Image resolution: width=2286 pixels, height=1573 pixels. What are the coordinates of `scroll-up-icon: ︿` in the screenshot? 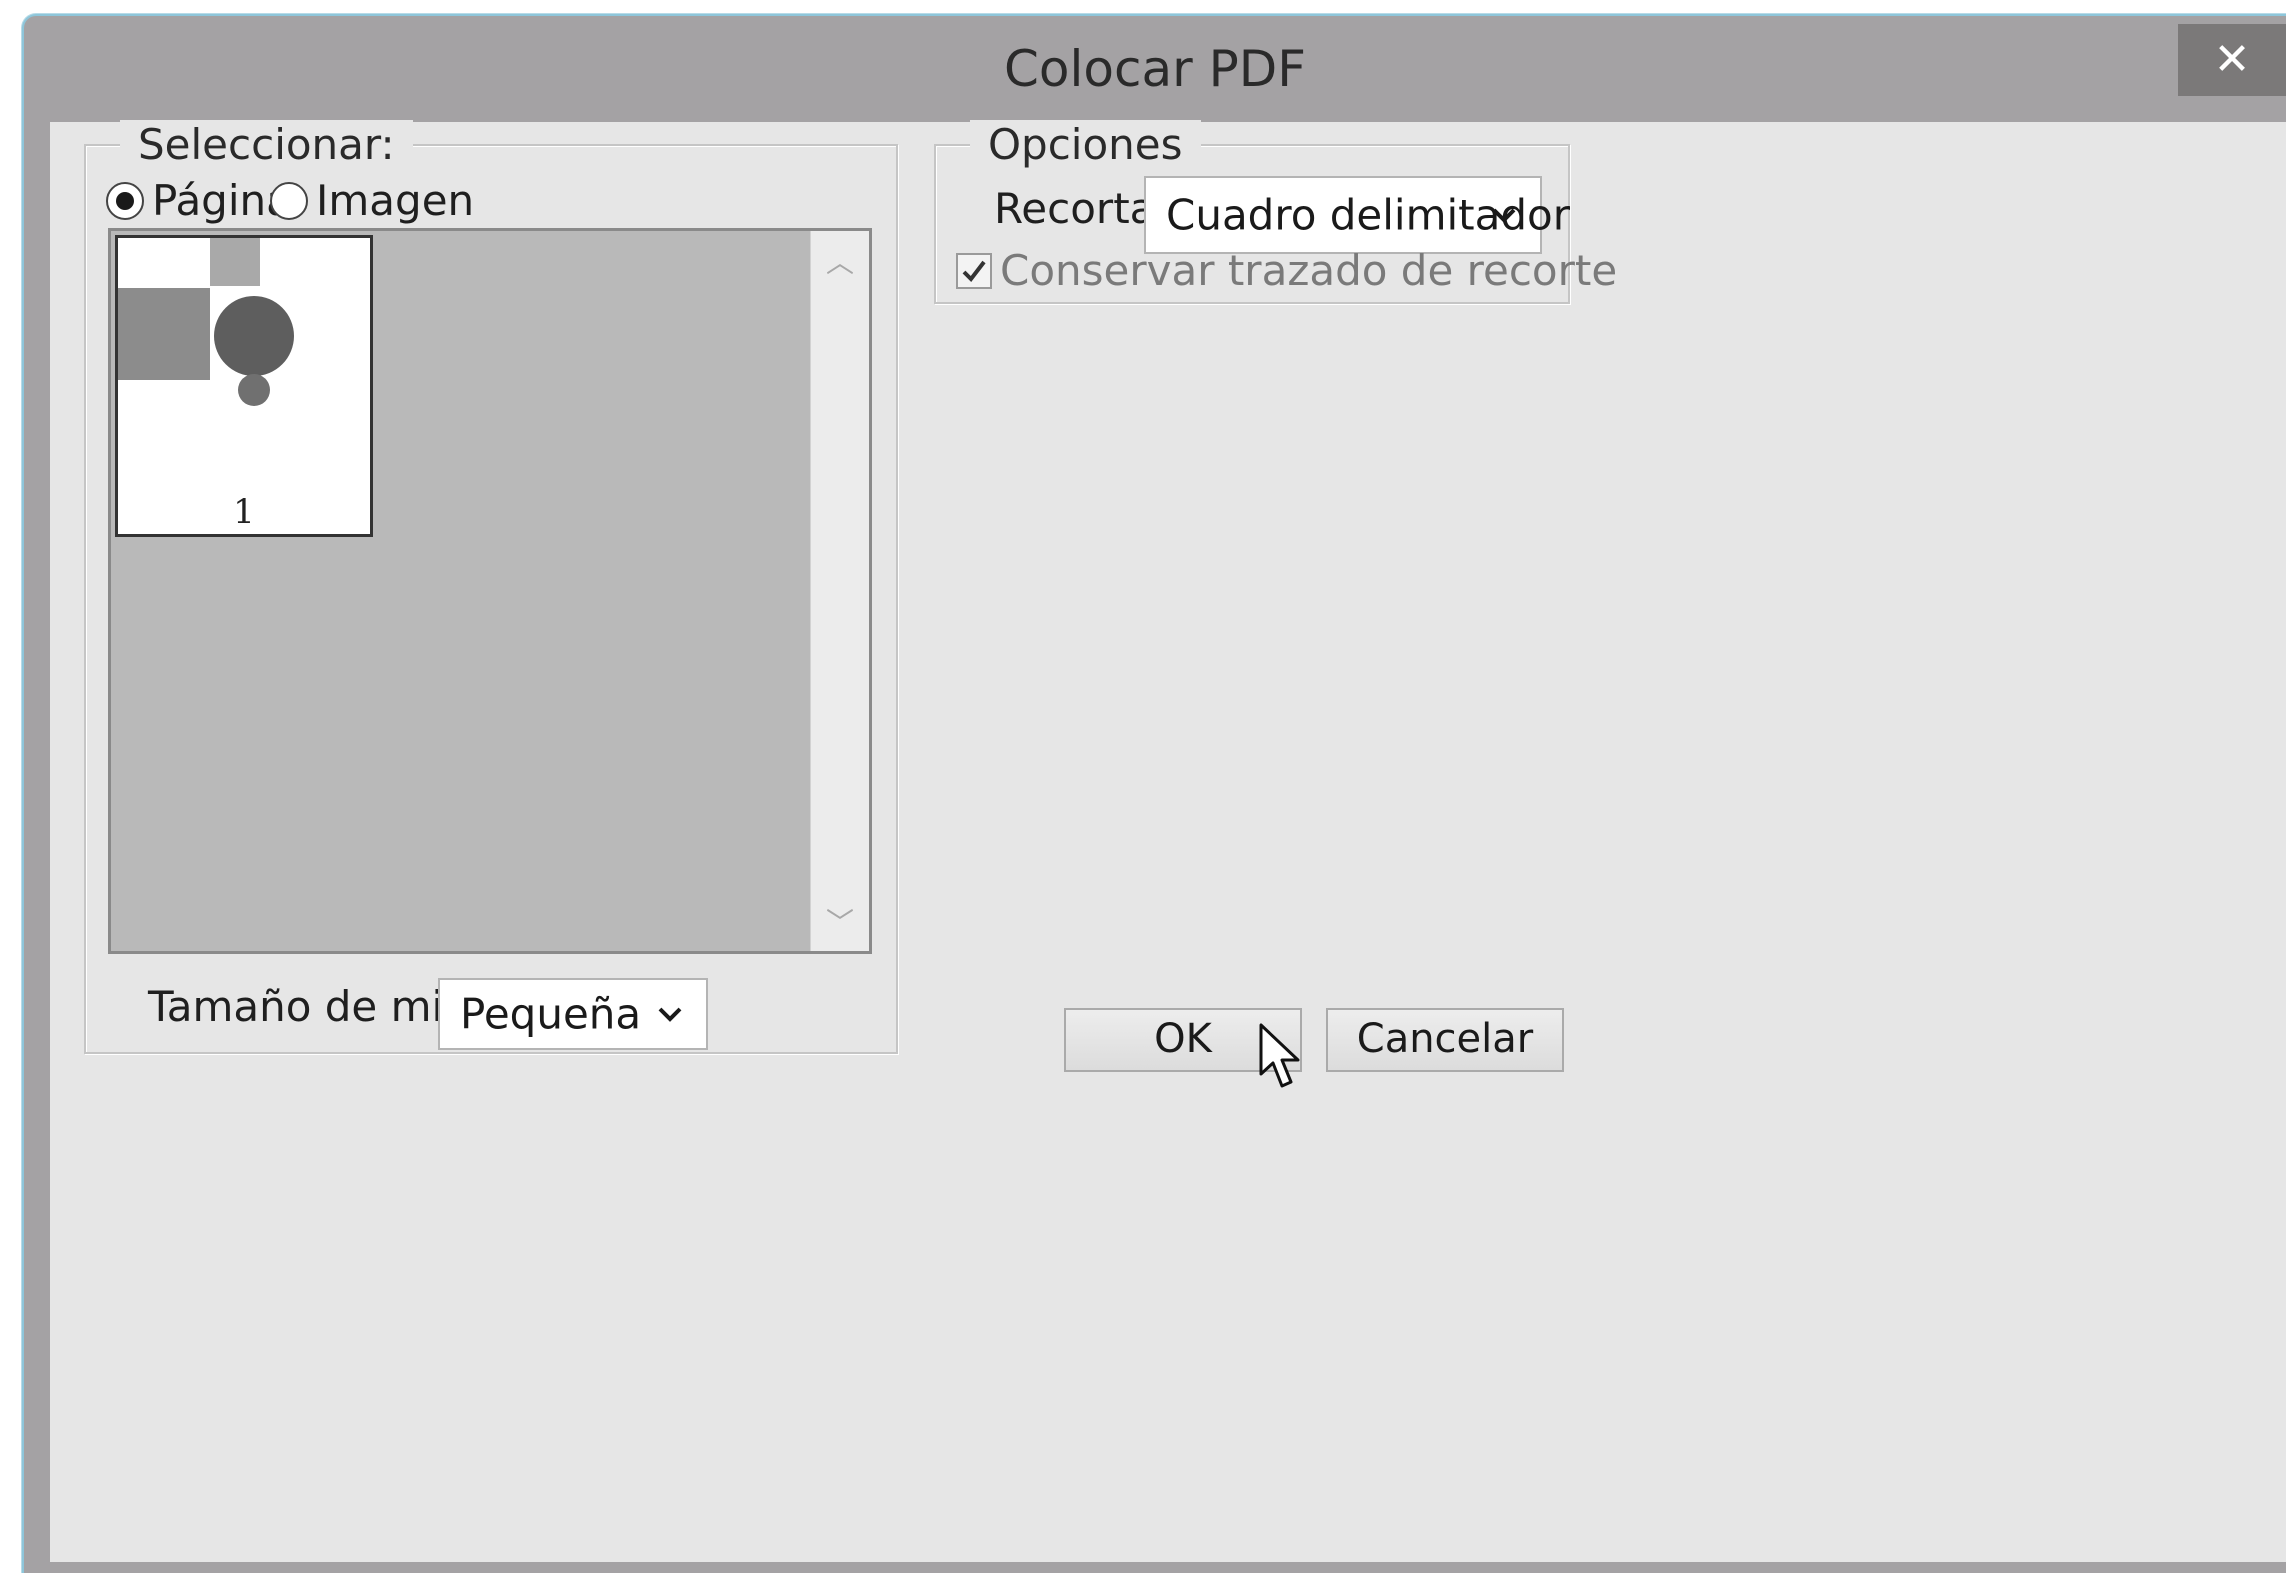 It's located at (840, 261).